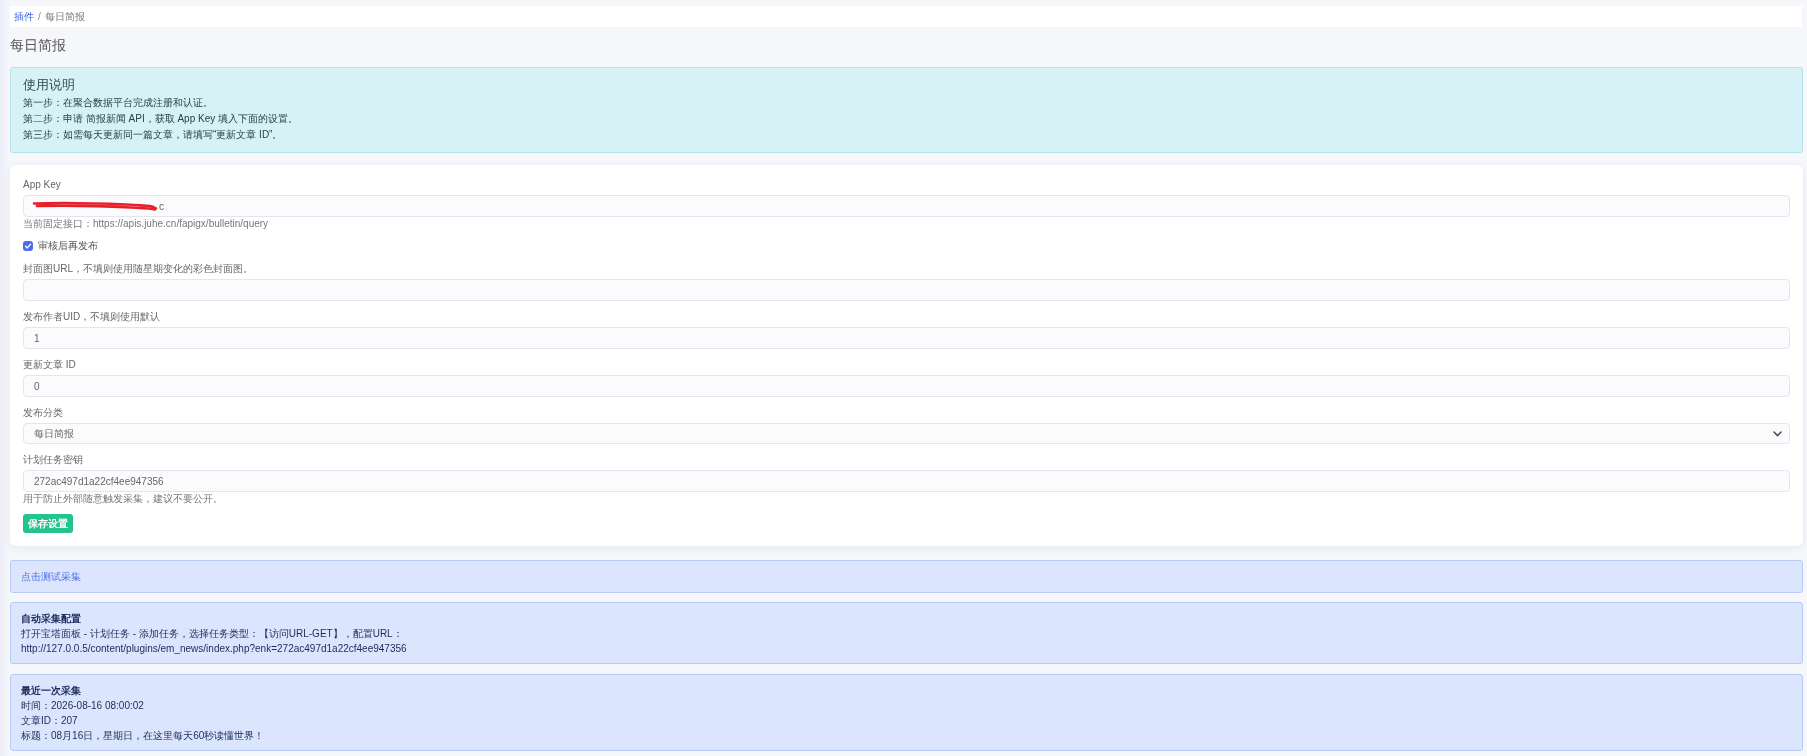 This screenshot has width=1807, height=756. Describe the element at coordinates (24, 16) in the screenshot. I see `breadcrumb-link: 插件` at that location.